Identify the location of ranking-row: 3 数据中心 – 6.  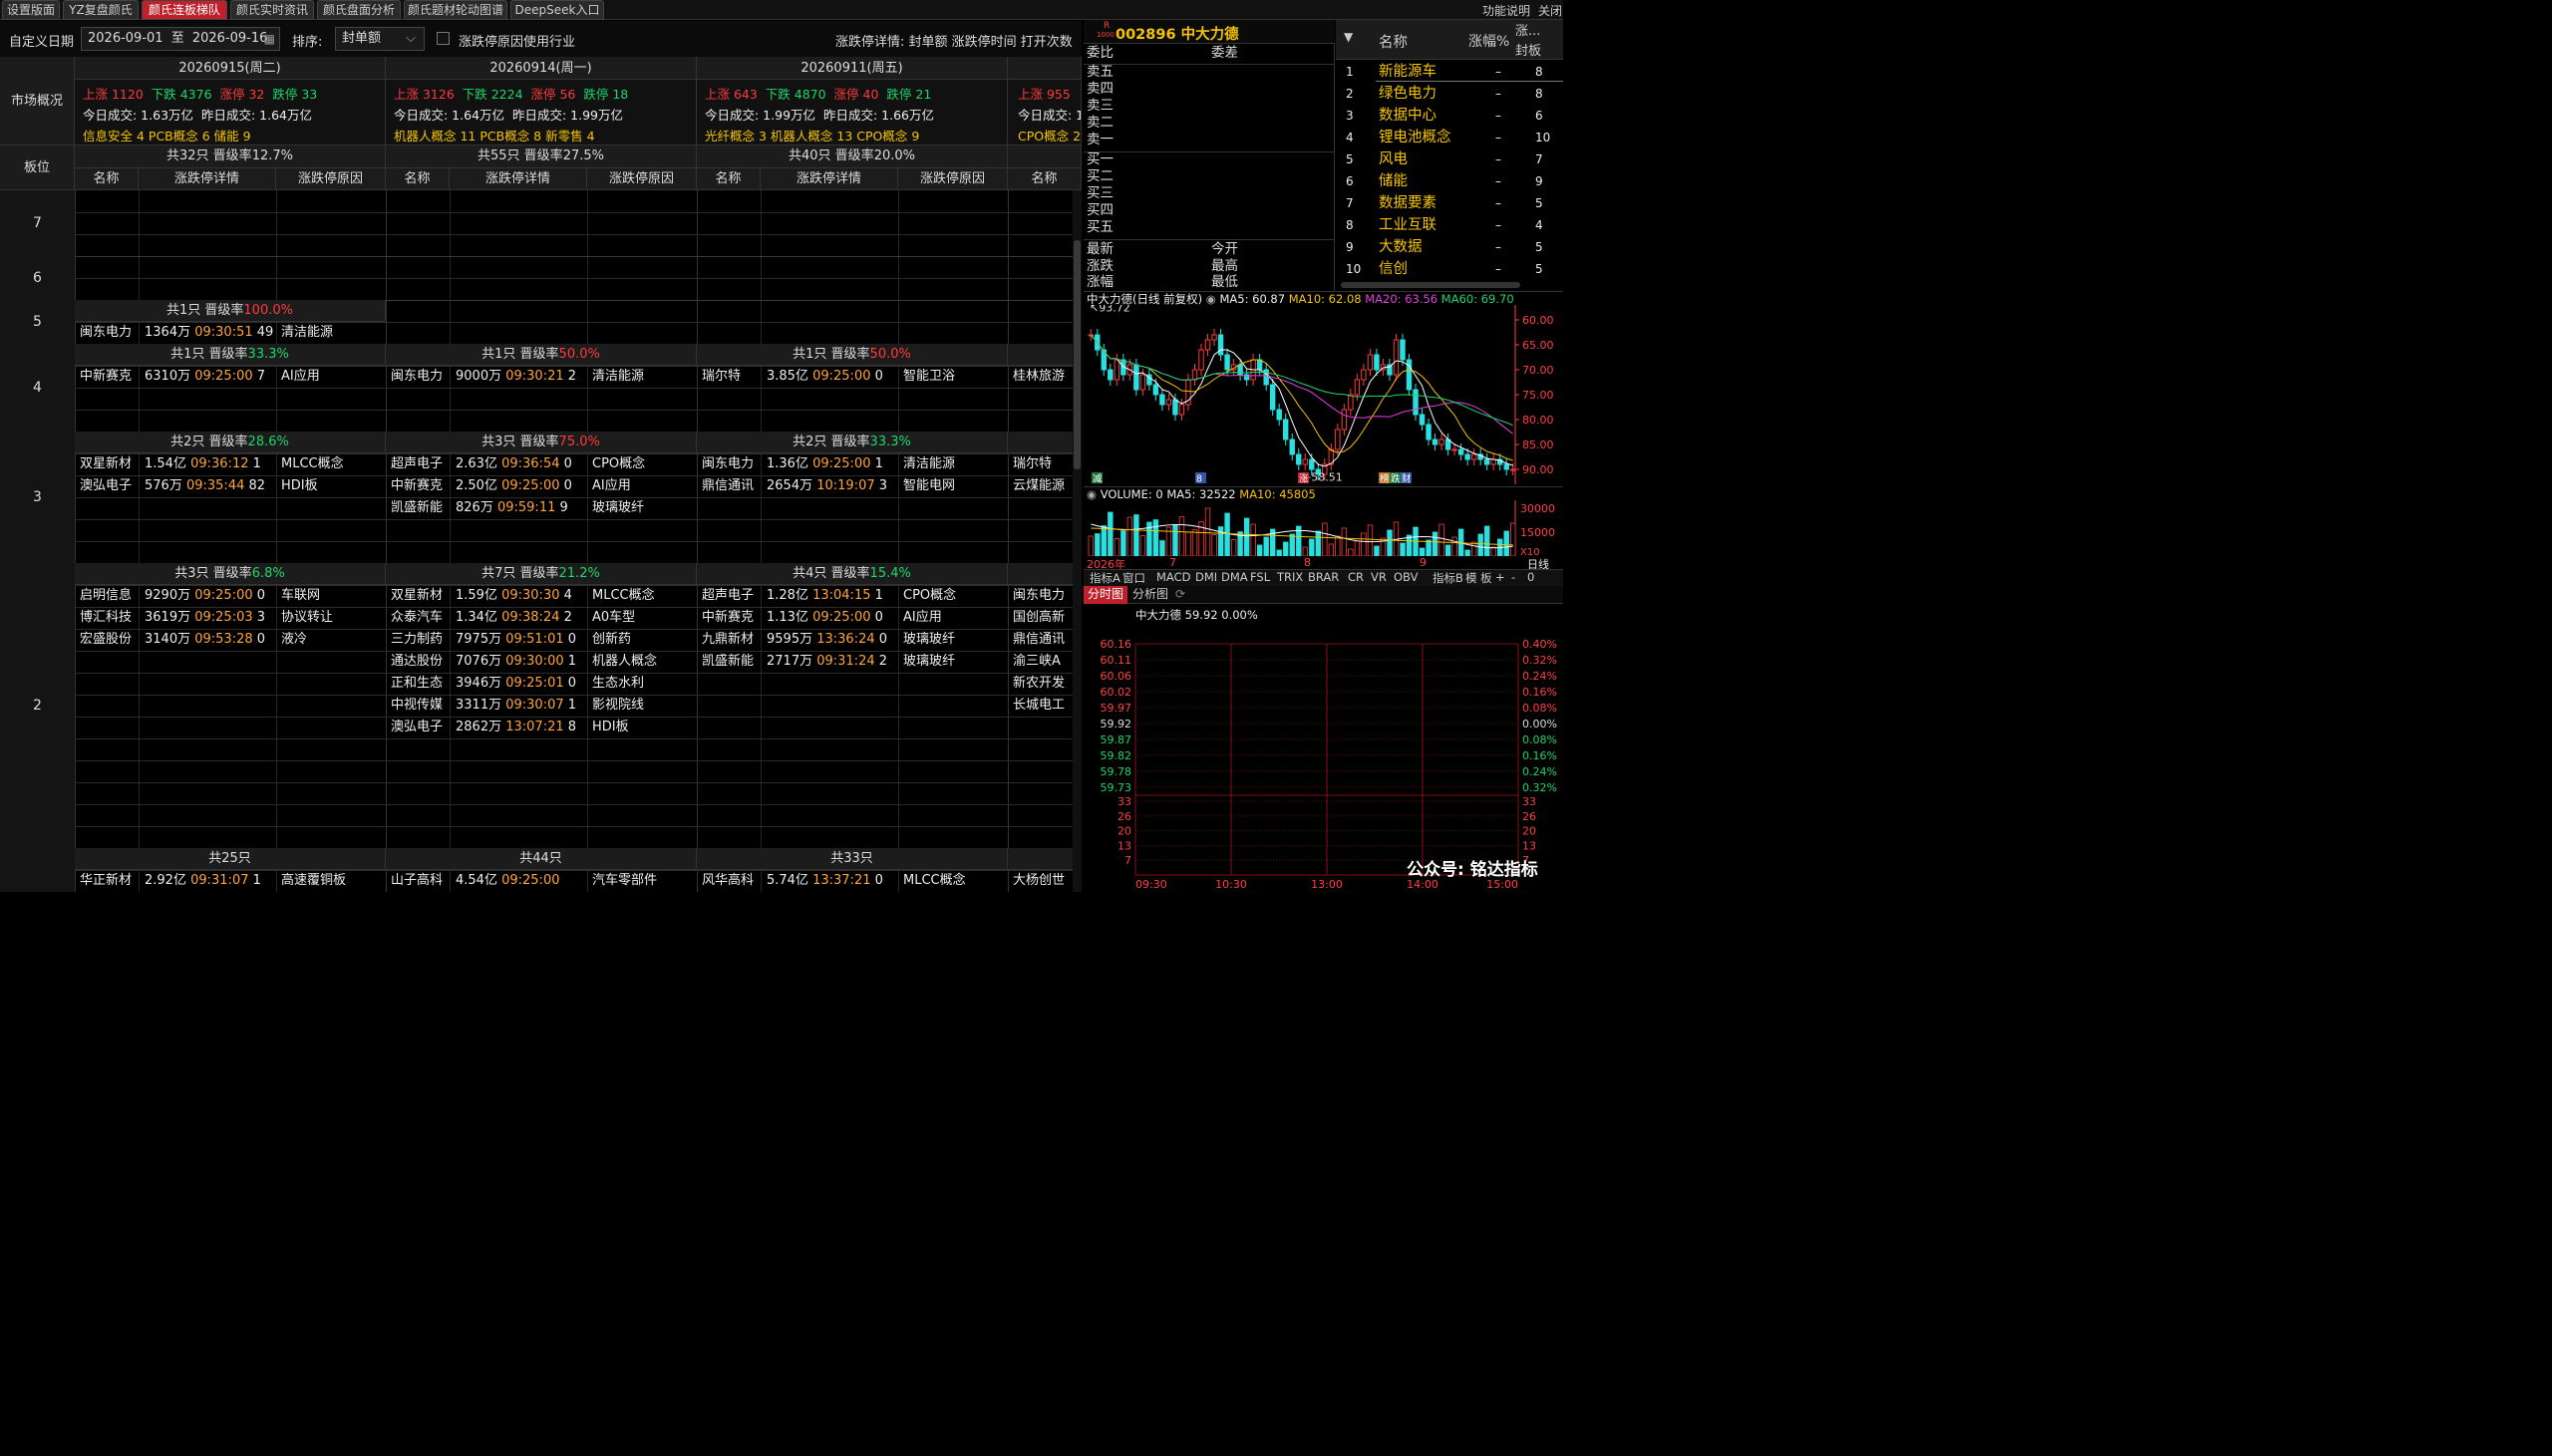
(1449, 116).